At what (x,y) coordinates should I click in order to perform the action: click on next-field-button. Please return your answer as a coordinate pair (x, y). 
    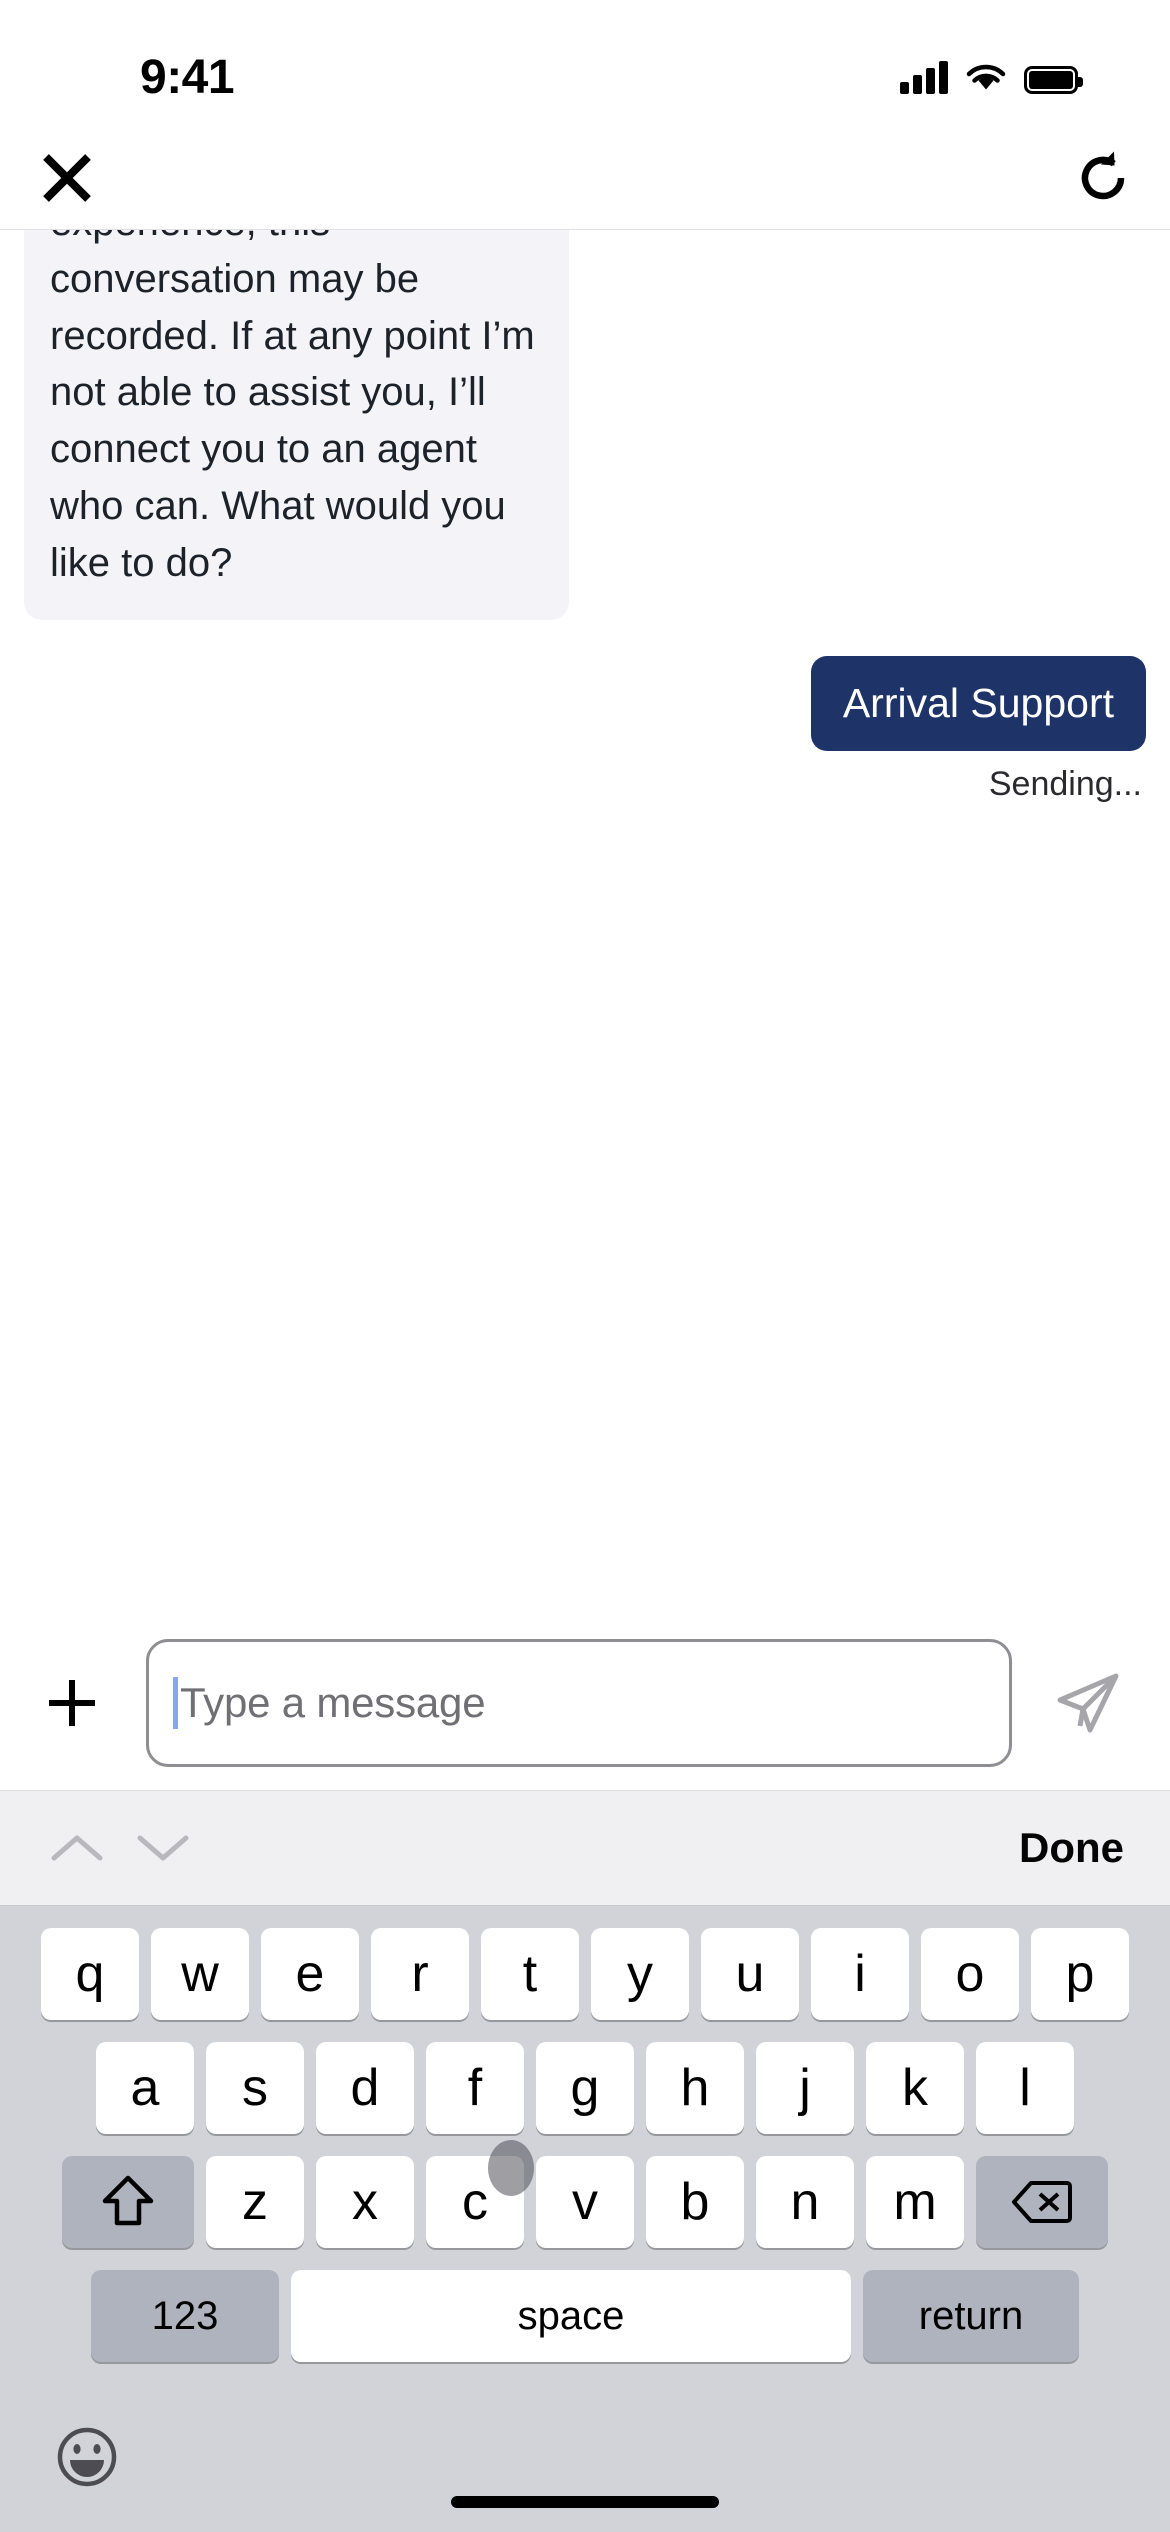
    Looking at the image, I should click on (163, 1848).